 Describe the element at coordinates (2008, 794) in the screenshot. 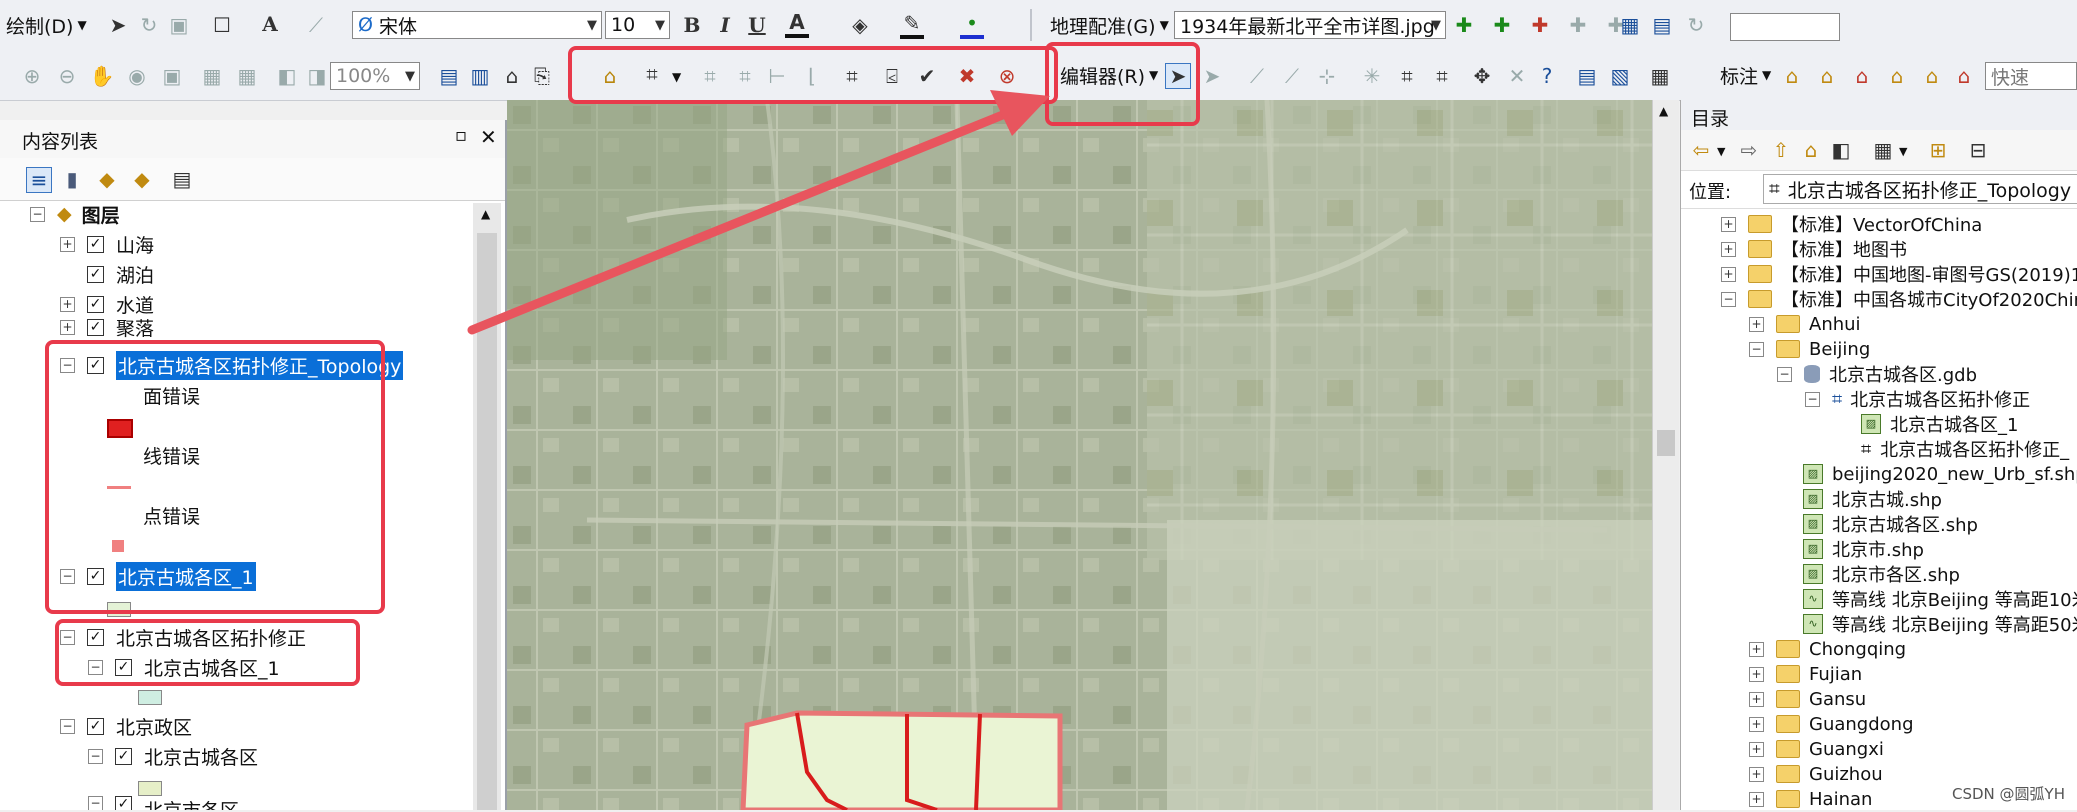

I see `watermark: CSDN @圆弧YH` at that location.